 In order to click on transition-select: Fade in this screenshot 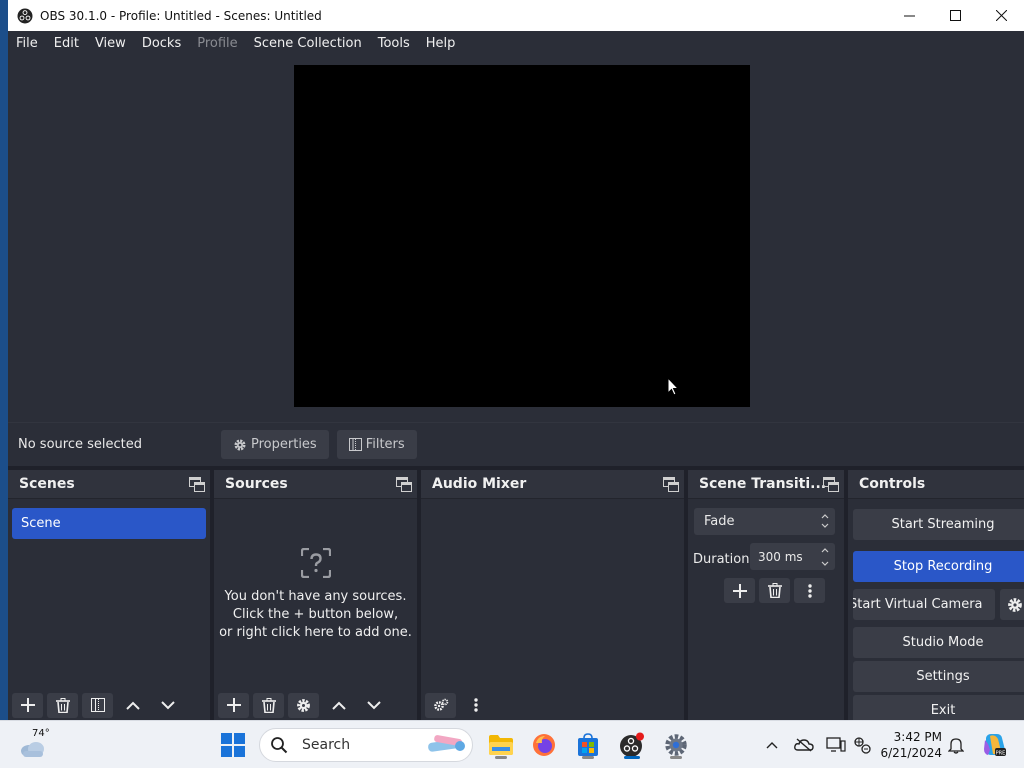, I will do `click(764, 521)`.